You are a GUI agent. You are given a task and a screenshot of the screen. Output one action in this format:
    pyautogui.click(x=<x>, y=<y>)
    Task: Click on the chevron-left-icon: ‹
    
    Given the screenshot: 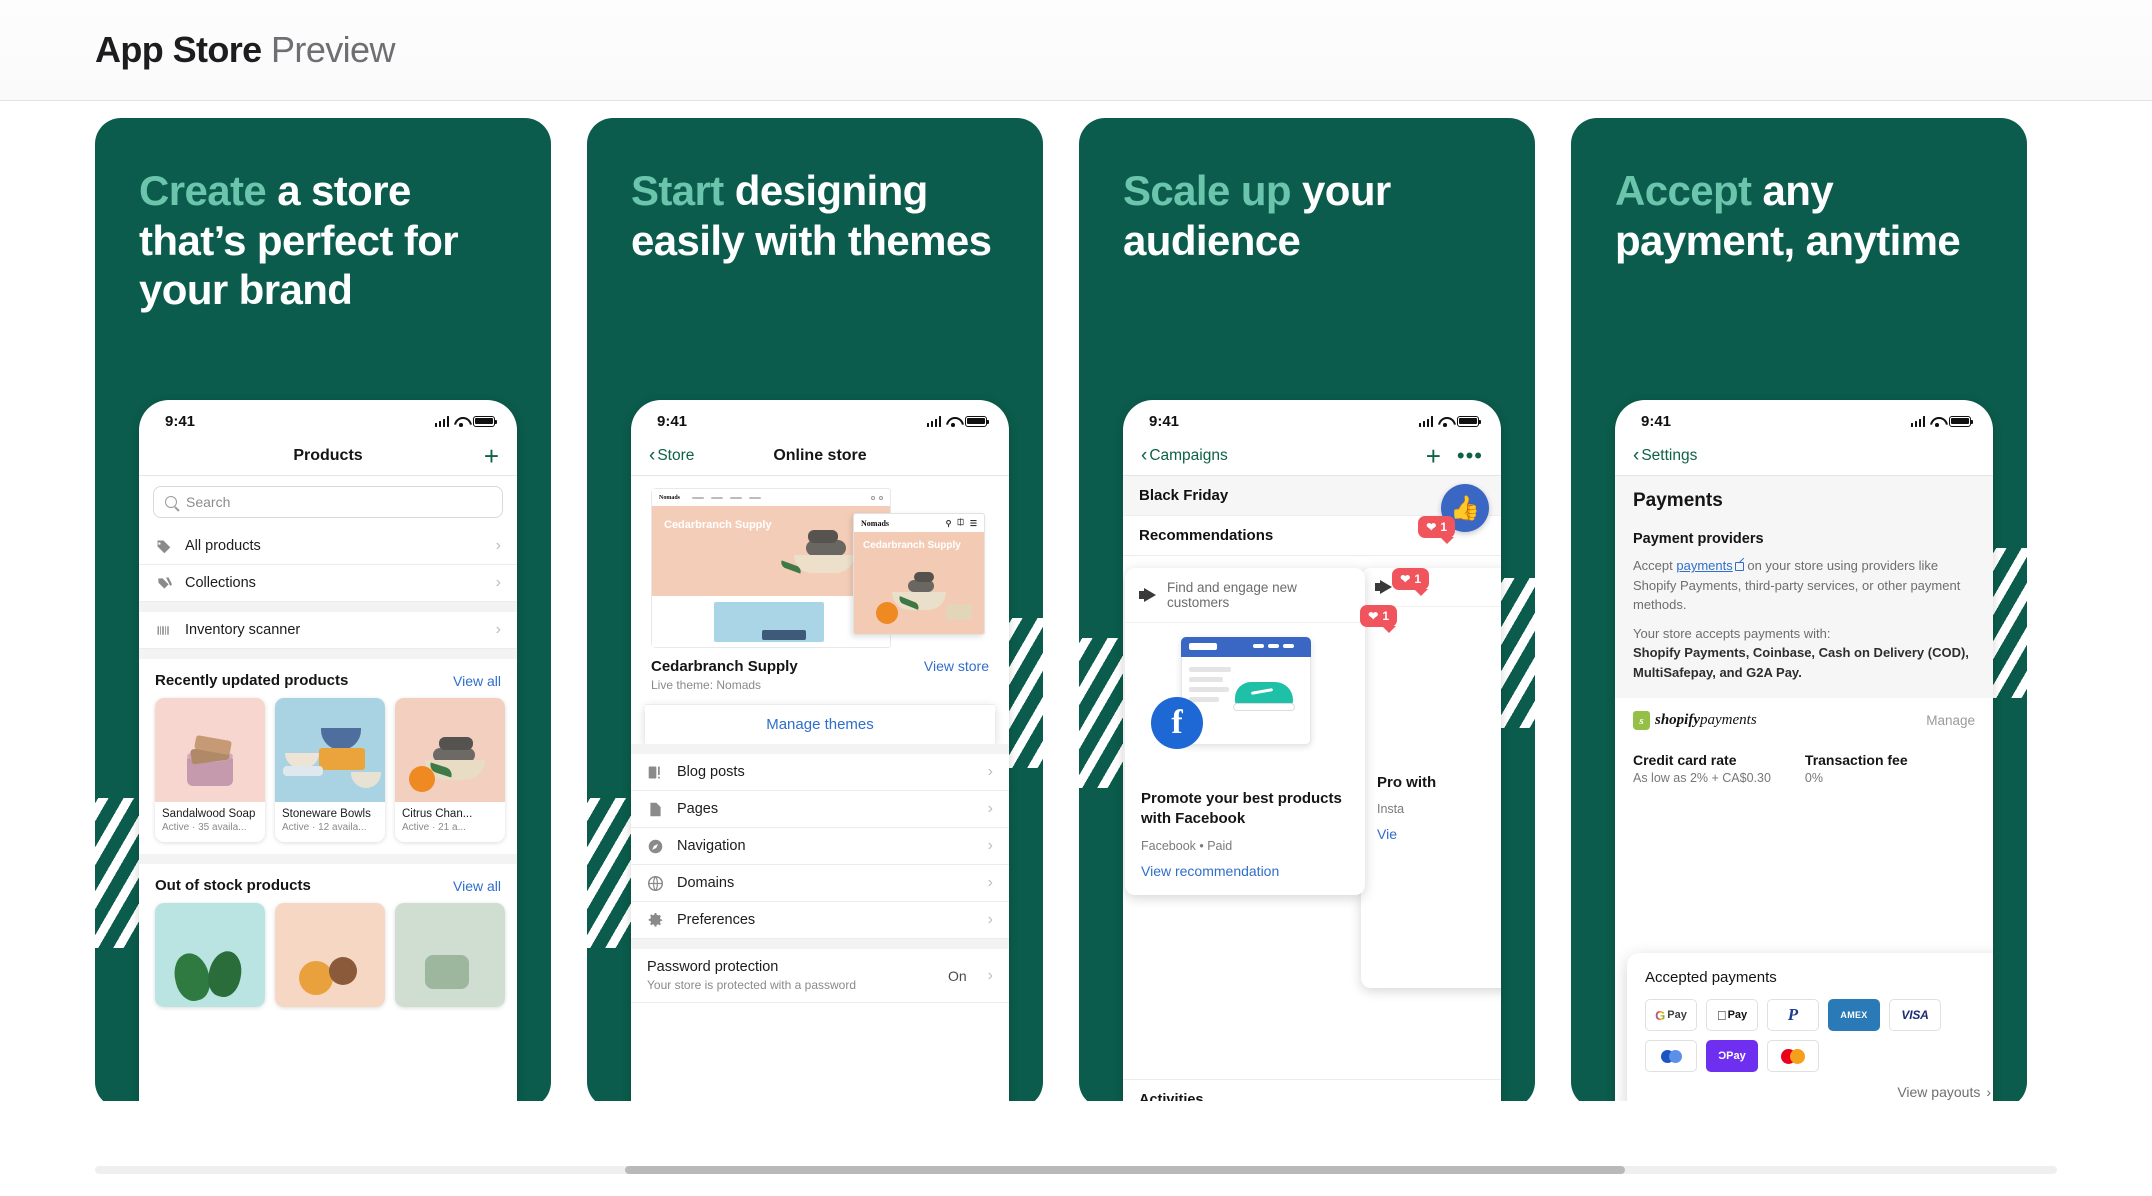 What is the action you would take?
    pyautogui.click(x=1636, y=455)
    